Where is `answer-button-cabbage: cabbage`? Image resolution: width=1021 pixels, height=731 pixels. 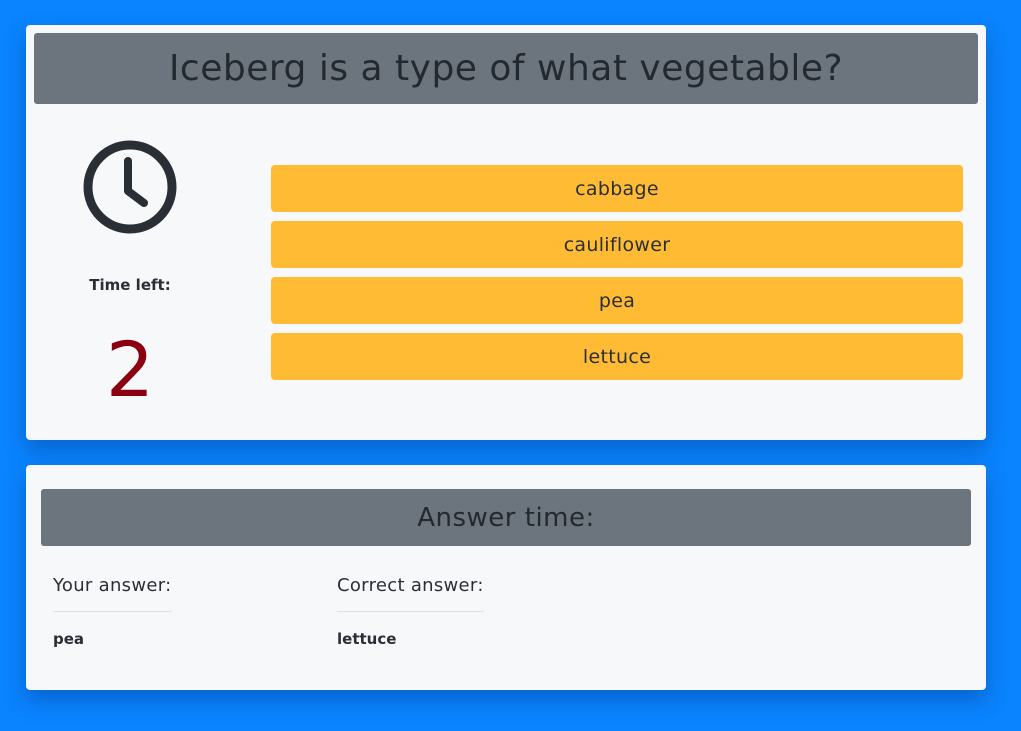
answer-button-cabbage: cabbage is located at coordinates (617, 188).